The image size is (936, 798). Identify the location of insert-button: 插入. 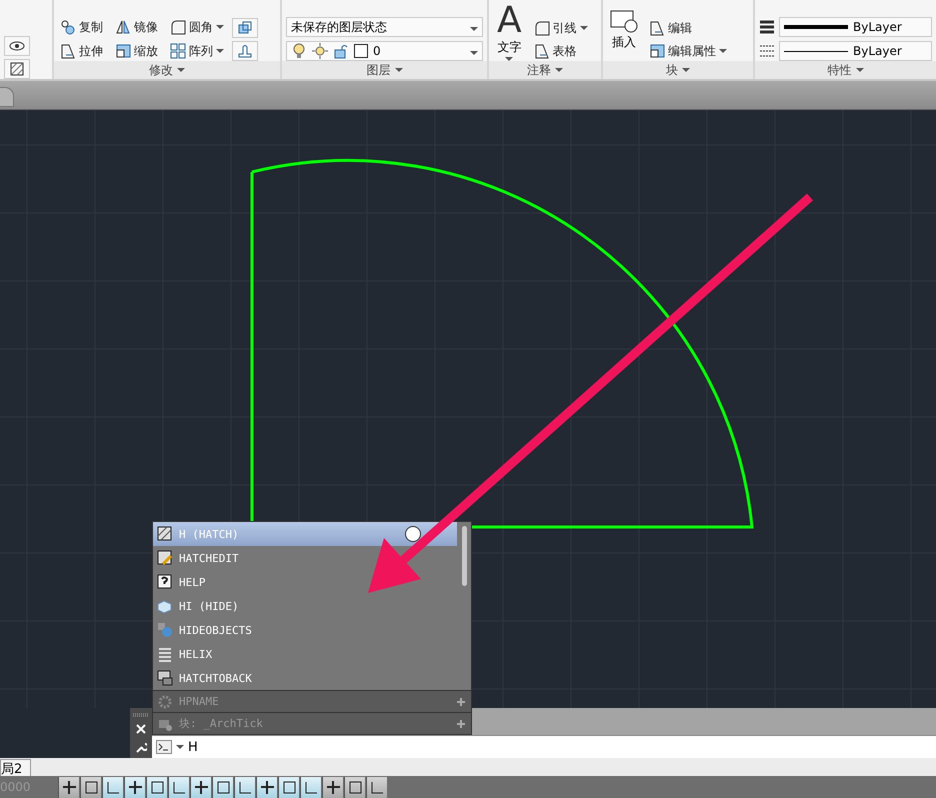
(624, 32).